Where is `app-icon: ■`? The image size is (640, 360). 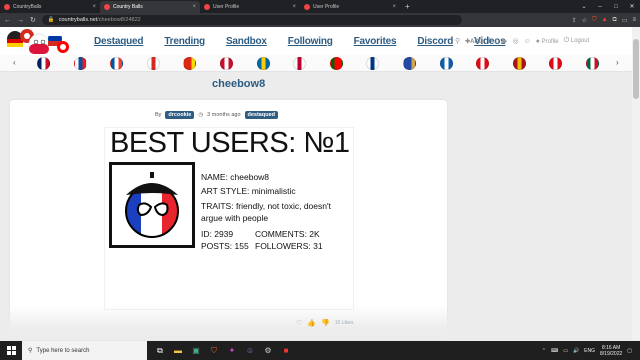
app-icon: ■ is located at coordinates (286, 350).